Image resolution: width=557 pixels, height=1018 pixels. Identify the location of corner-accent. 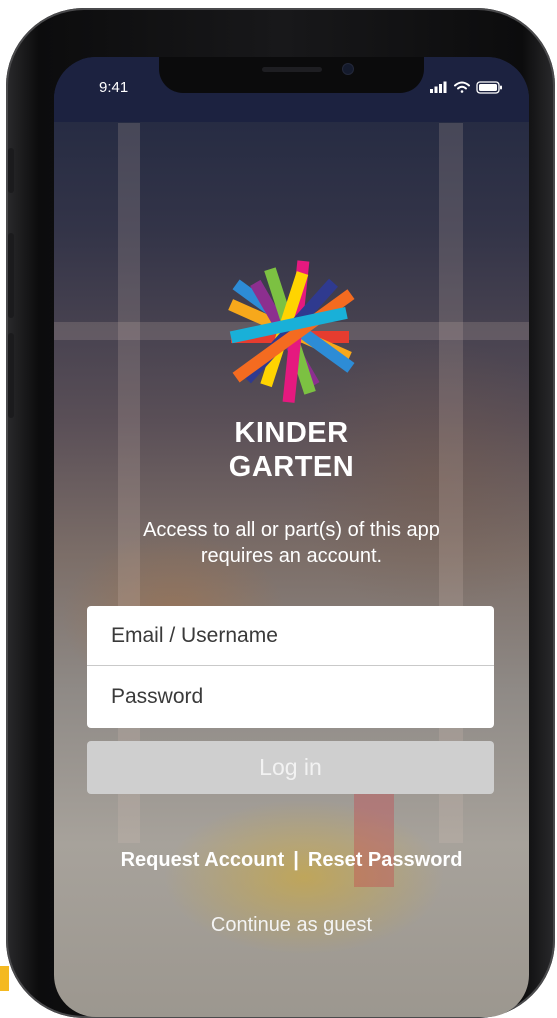
(4, 978).